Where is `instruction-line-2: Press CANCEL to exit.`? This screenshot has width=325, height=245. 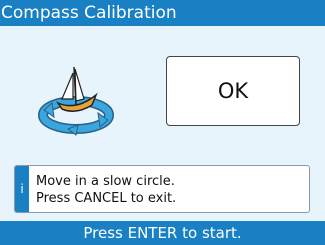 instruction-line-2: Press CANCEL to exit. is located at coordinates (106, 198).